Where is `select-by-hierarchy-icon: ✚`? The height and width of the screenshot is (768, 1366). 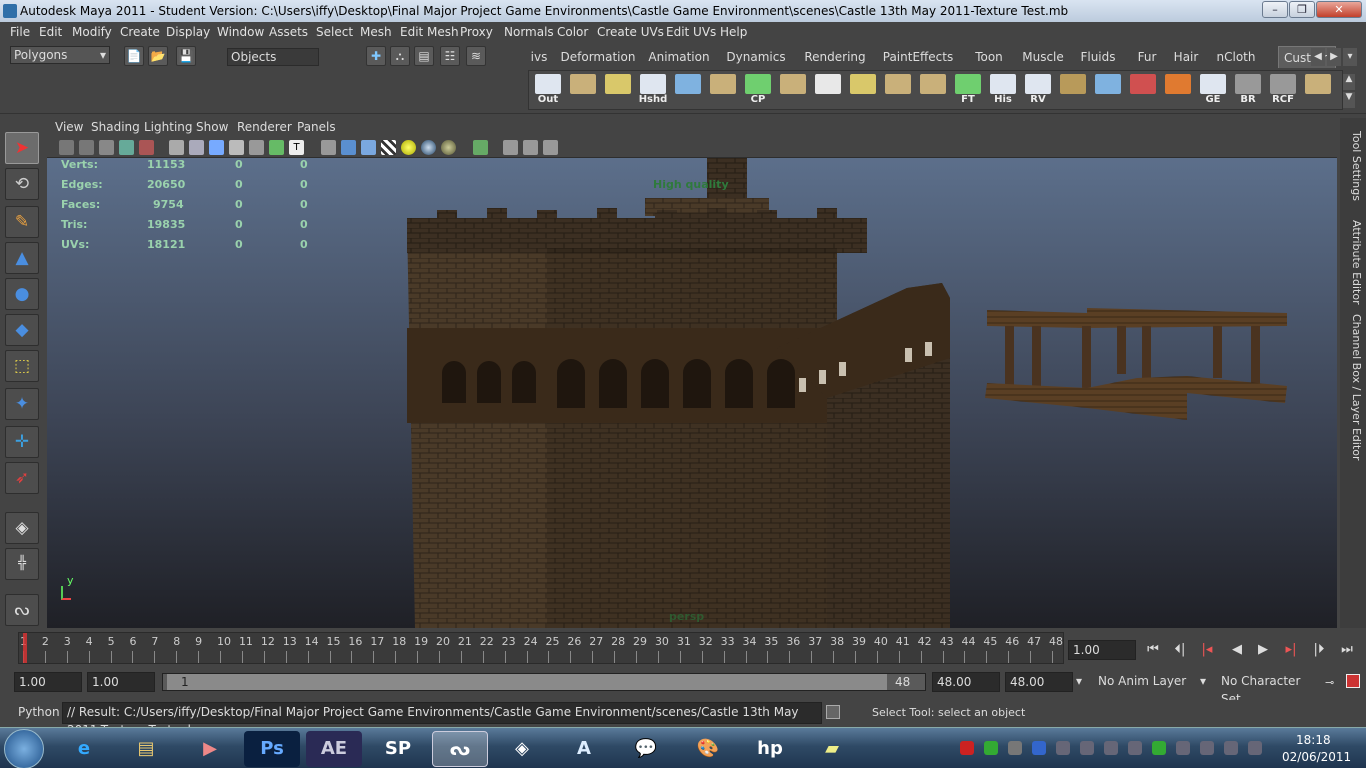 select-by-hierarchy-icon: ✚ is located at coordinates (376, 56).